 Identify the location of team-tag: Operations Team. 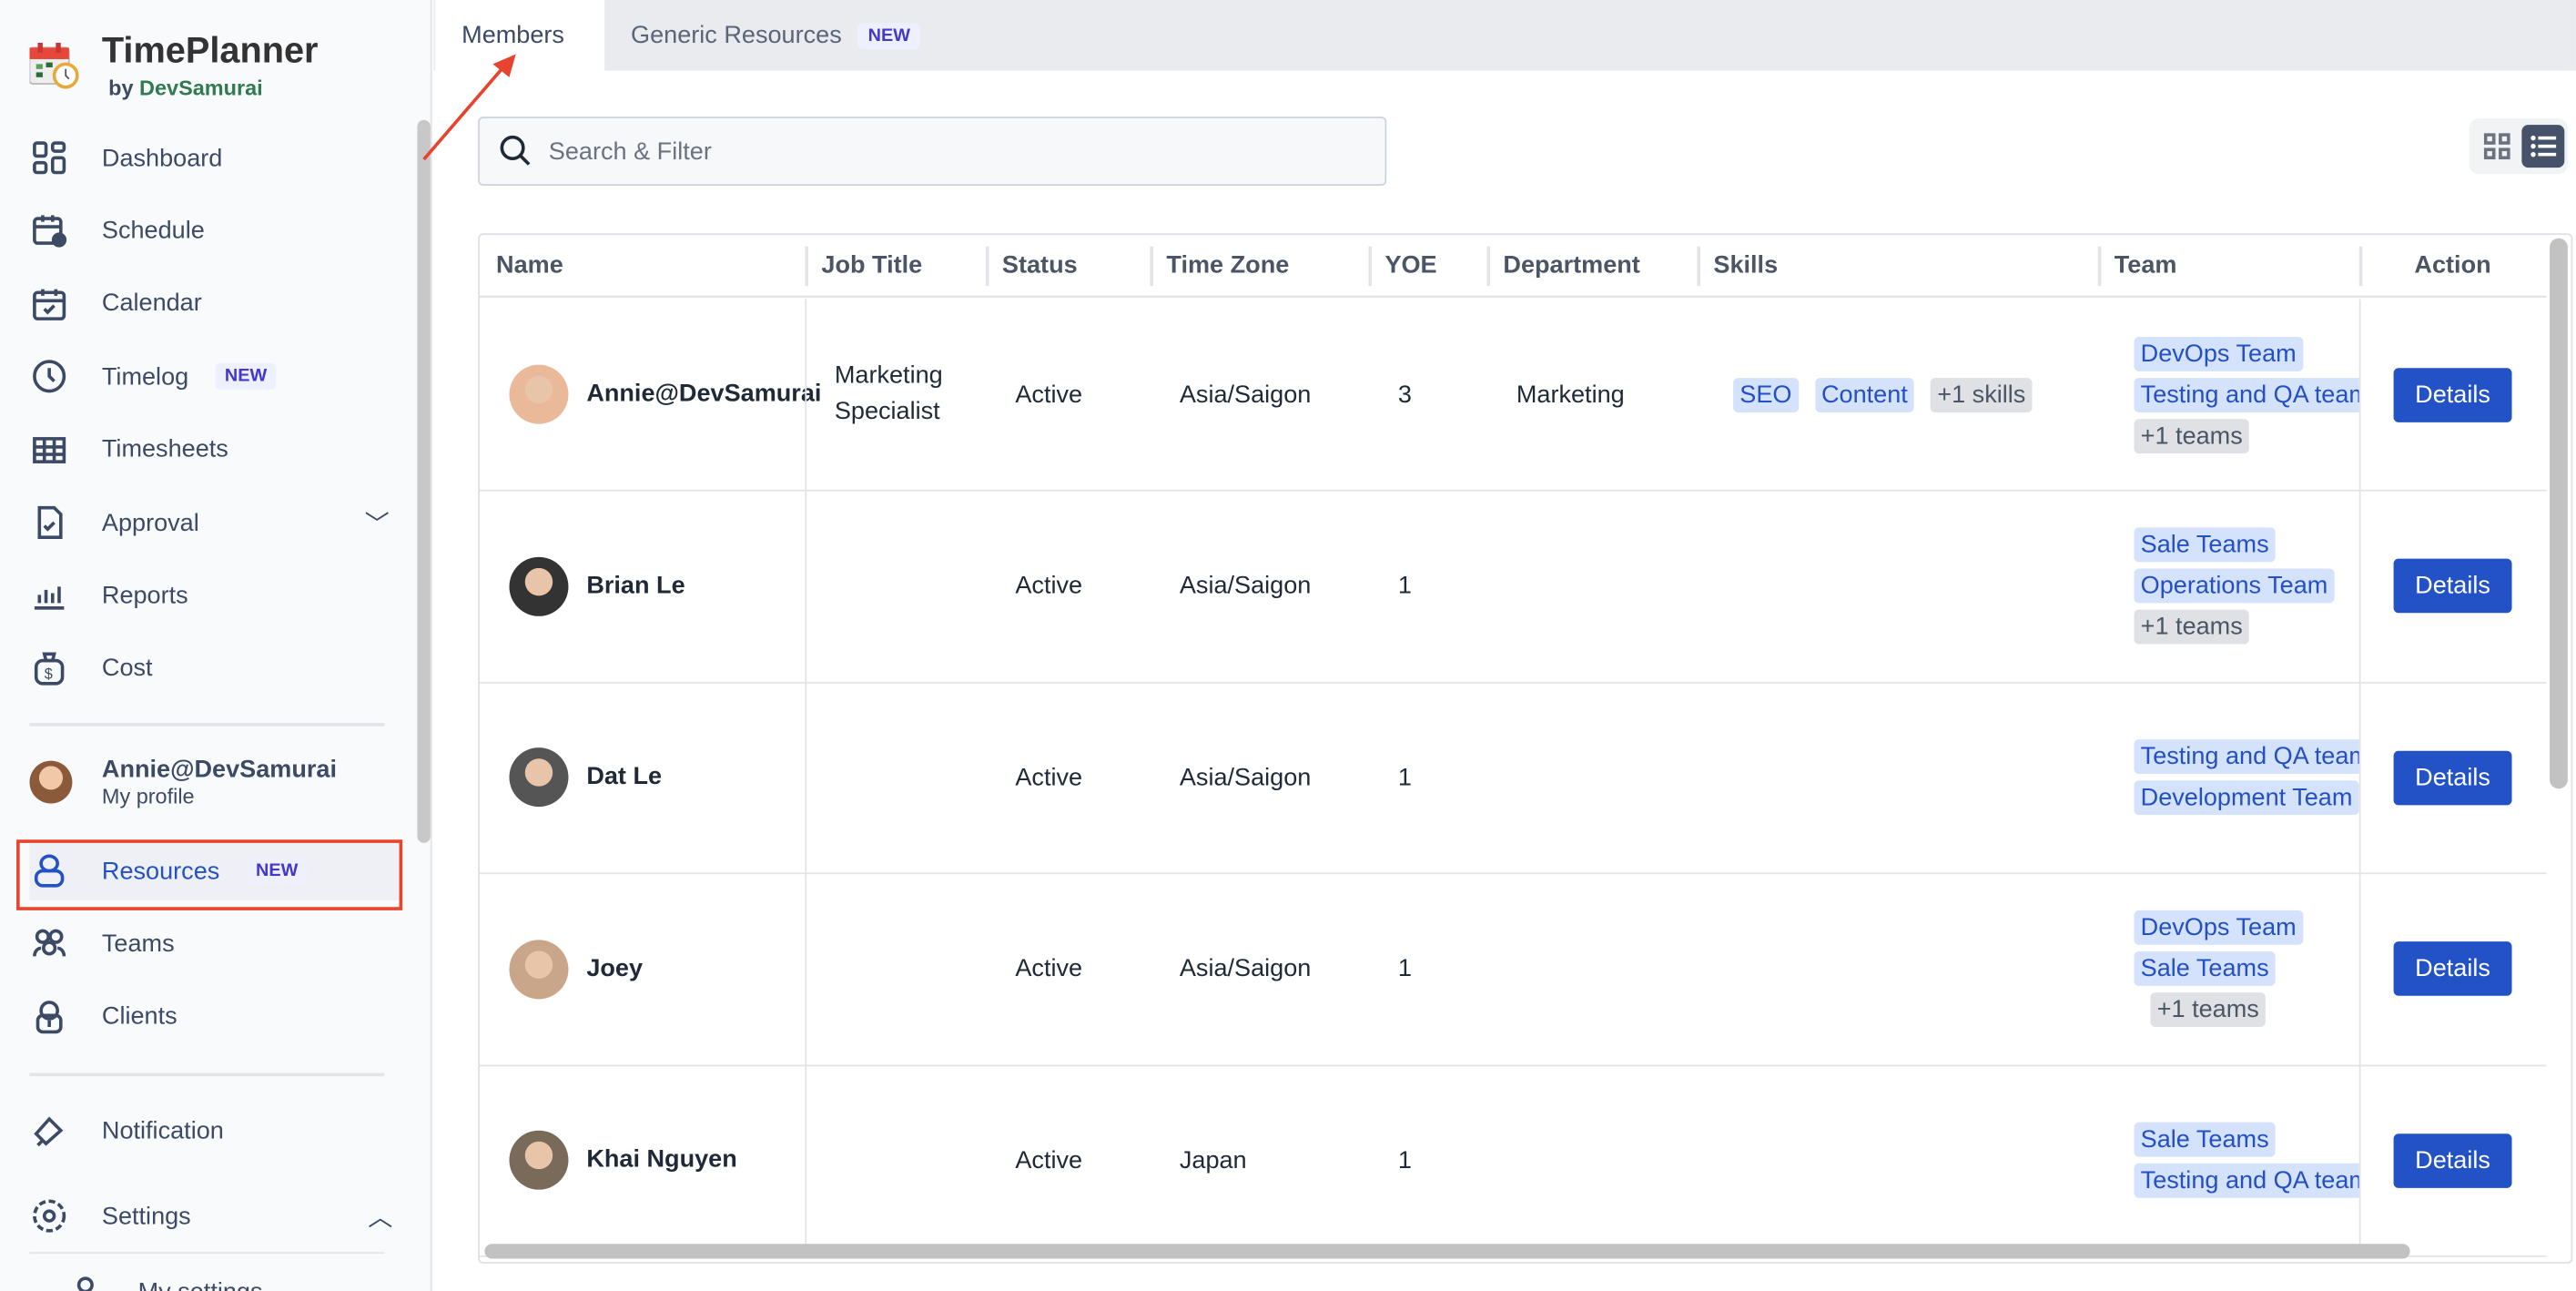
(2234, 586).